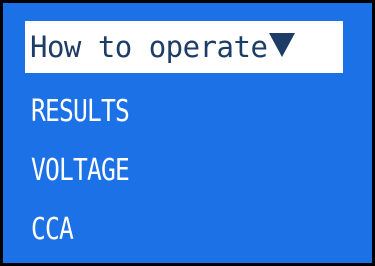 The height and width of the screenshot is (266, 375). I want to click on menu-item-results: RESULTS, so click(80, 112).